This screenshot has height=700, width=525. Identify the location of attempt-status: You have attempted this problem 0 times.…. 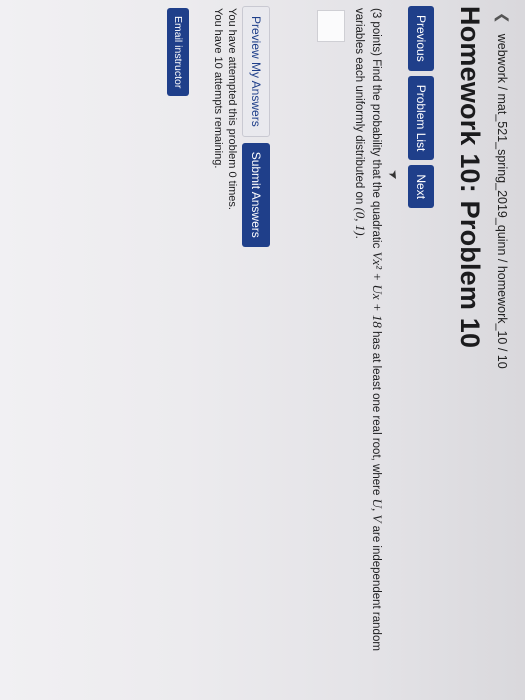
(225, 109).